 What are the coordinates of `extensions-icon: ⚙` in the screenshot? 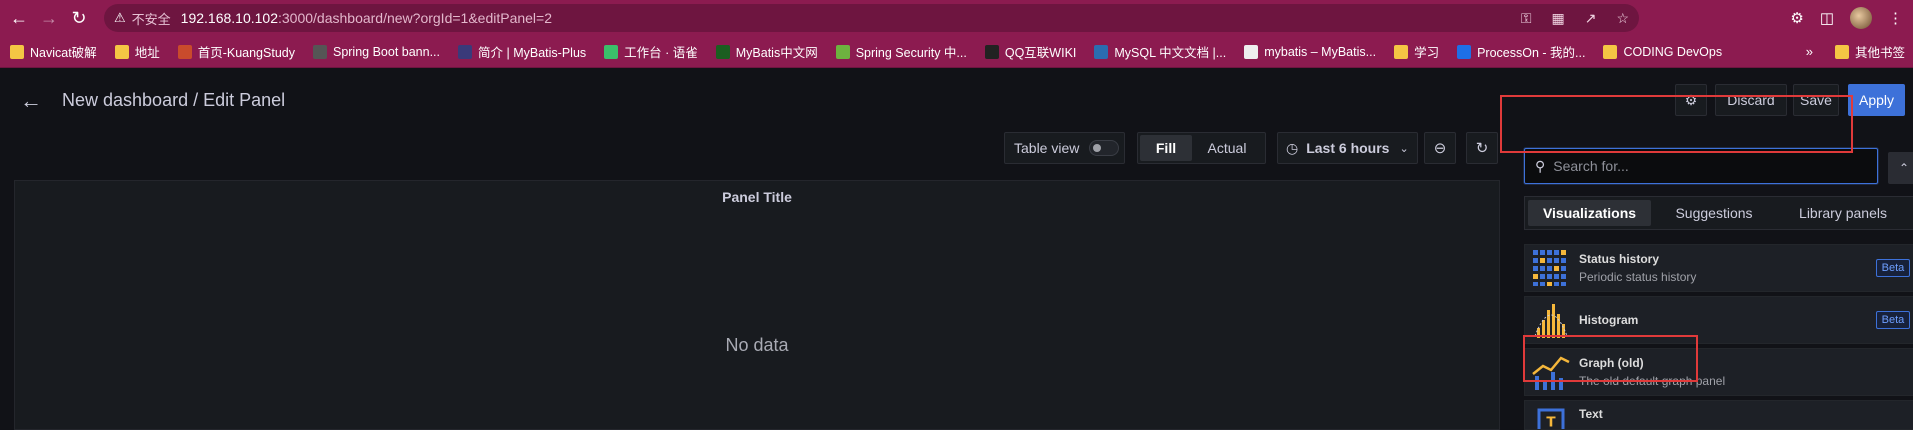 It's located at (1796, 18).